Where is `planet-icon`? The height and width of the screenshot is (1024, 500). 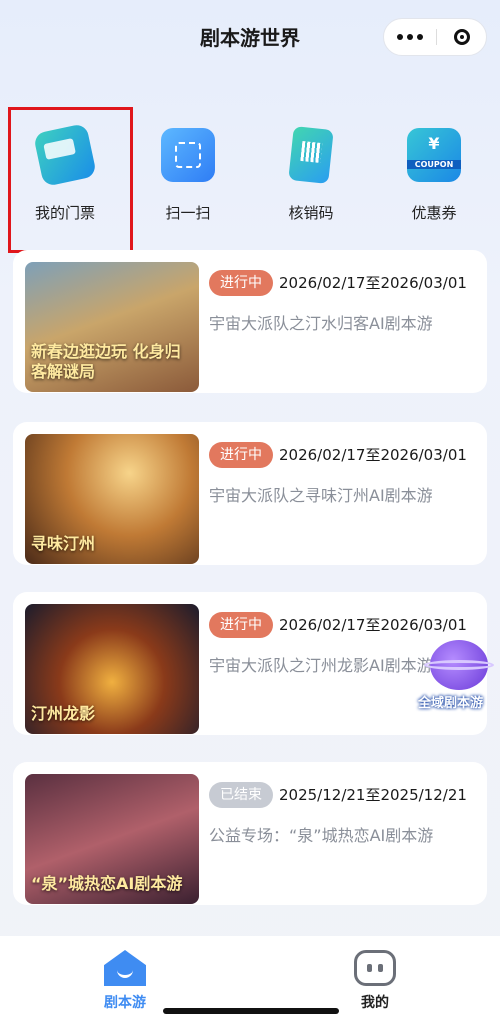 planet-icon is located at coordinates (459, 665).